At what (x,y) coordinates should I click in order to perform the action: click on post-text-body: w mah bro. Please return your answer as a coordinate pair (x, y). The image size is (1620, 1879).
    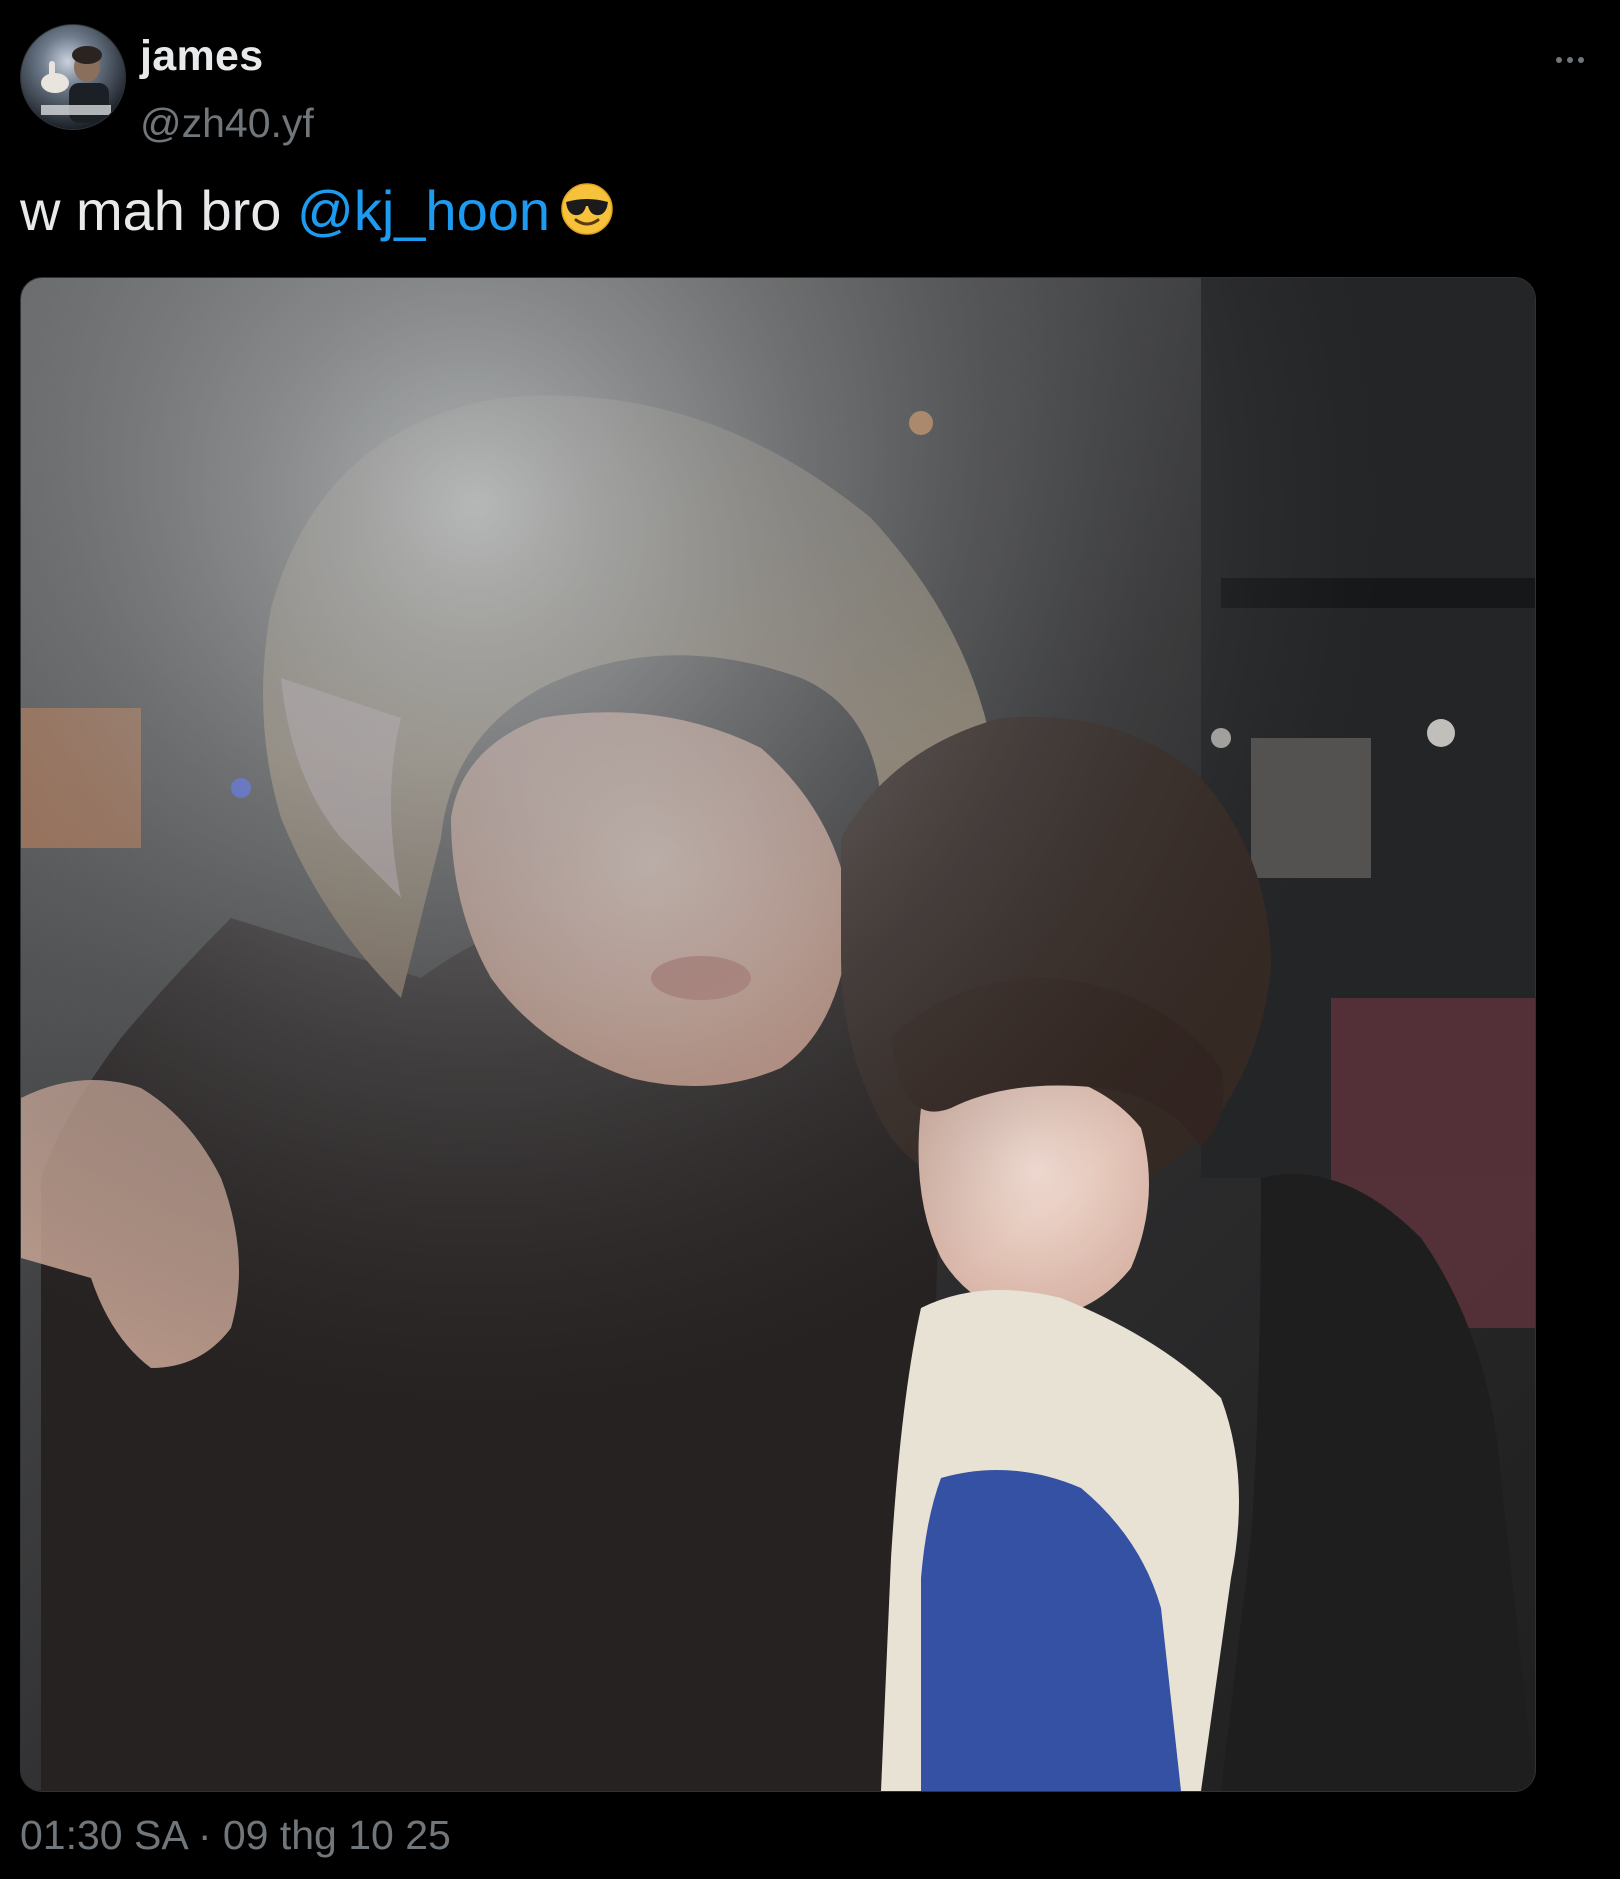
    Looking at the image, I should click on (158, 210).